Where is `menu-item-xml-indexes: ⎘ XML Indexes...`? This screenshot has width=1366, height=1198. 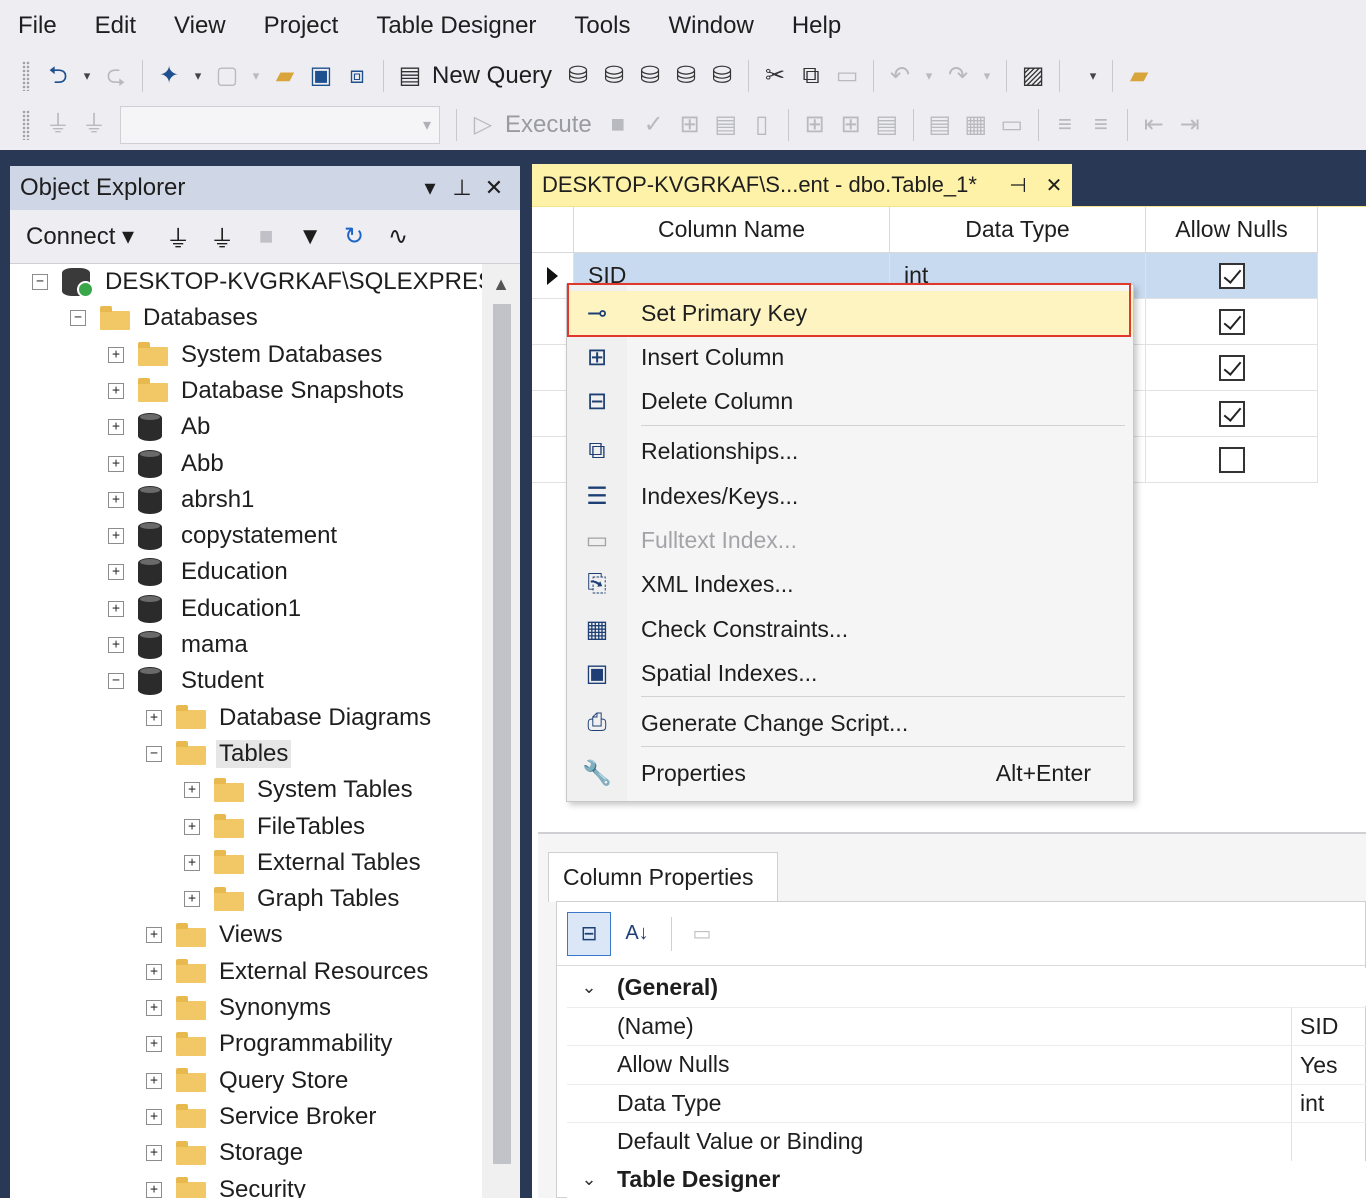
menu-item-xml-indexes: ⎘ XML Indexes... is located at coordinates (850, 584).